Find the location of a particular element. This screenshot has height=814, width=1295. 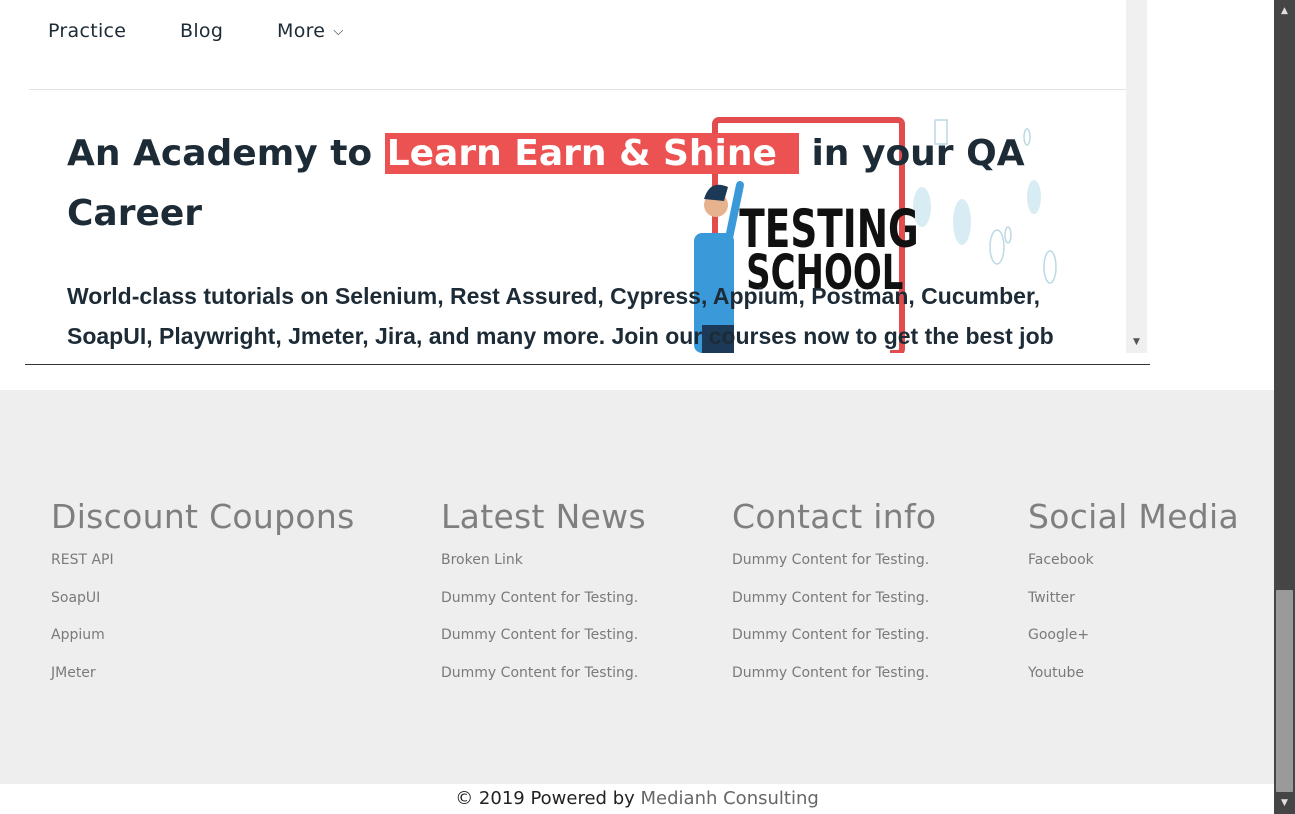

hero-title-prefix: An Academy to is located at coordinates (226, 153).